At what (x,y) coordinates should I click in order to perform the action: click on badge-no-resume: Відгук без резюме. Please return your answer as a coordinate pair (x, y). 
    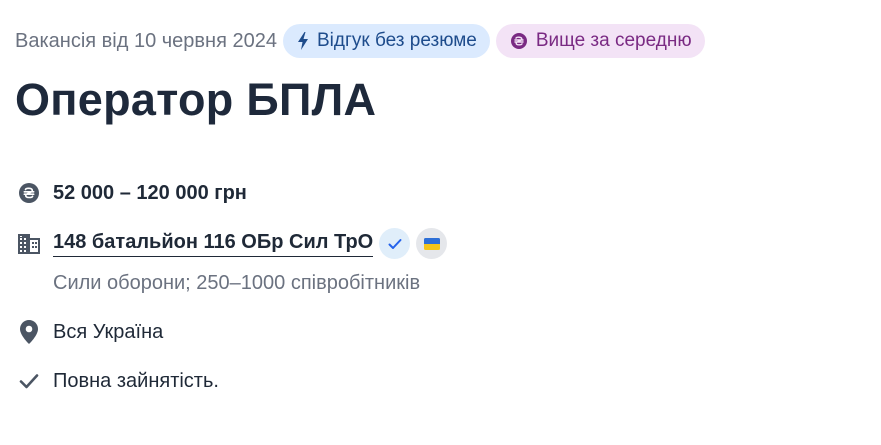
    Looking at the image, I should click on (386, 41).